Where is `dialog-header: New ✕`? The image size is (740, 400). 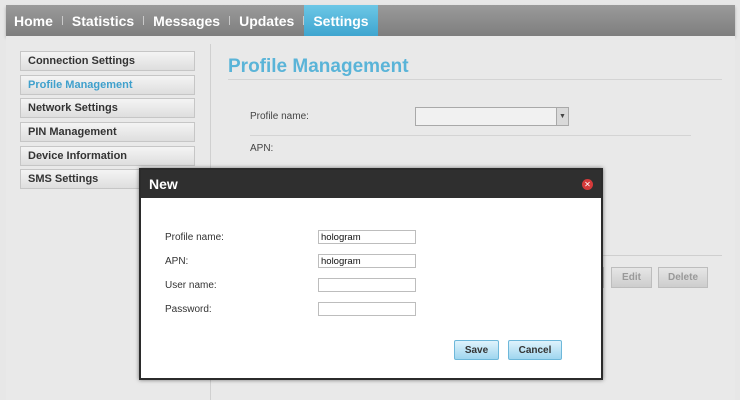 dialog-header: New ✕ is located at coordinates (371, 184).